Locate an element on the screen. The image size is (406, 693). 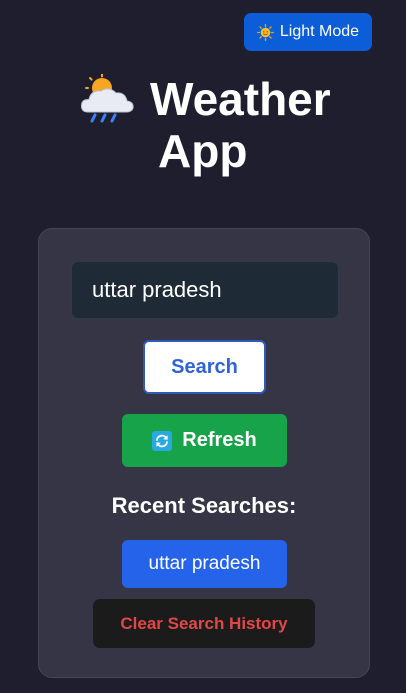
refresh-button: Refresh is located at coordinates (204, 440).